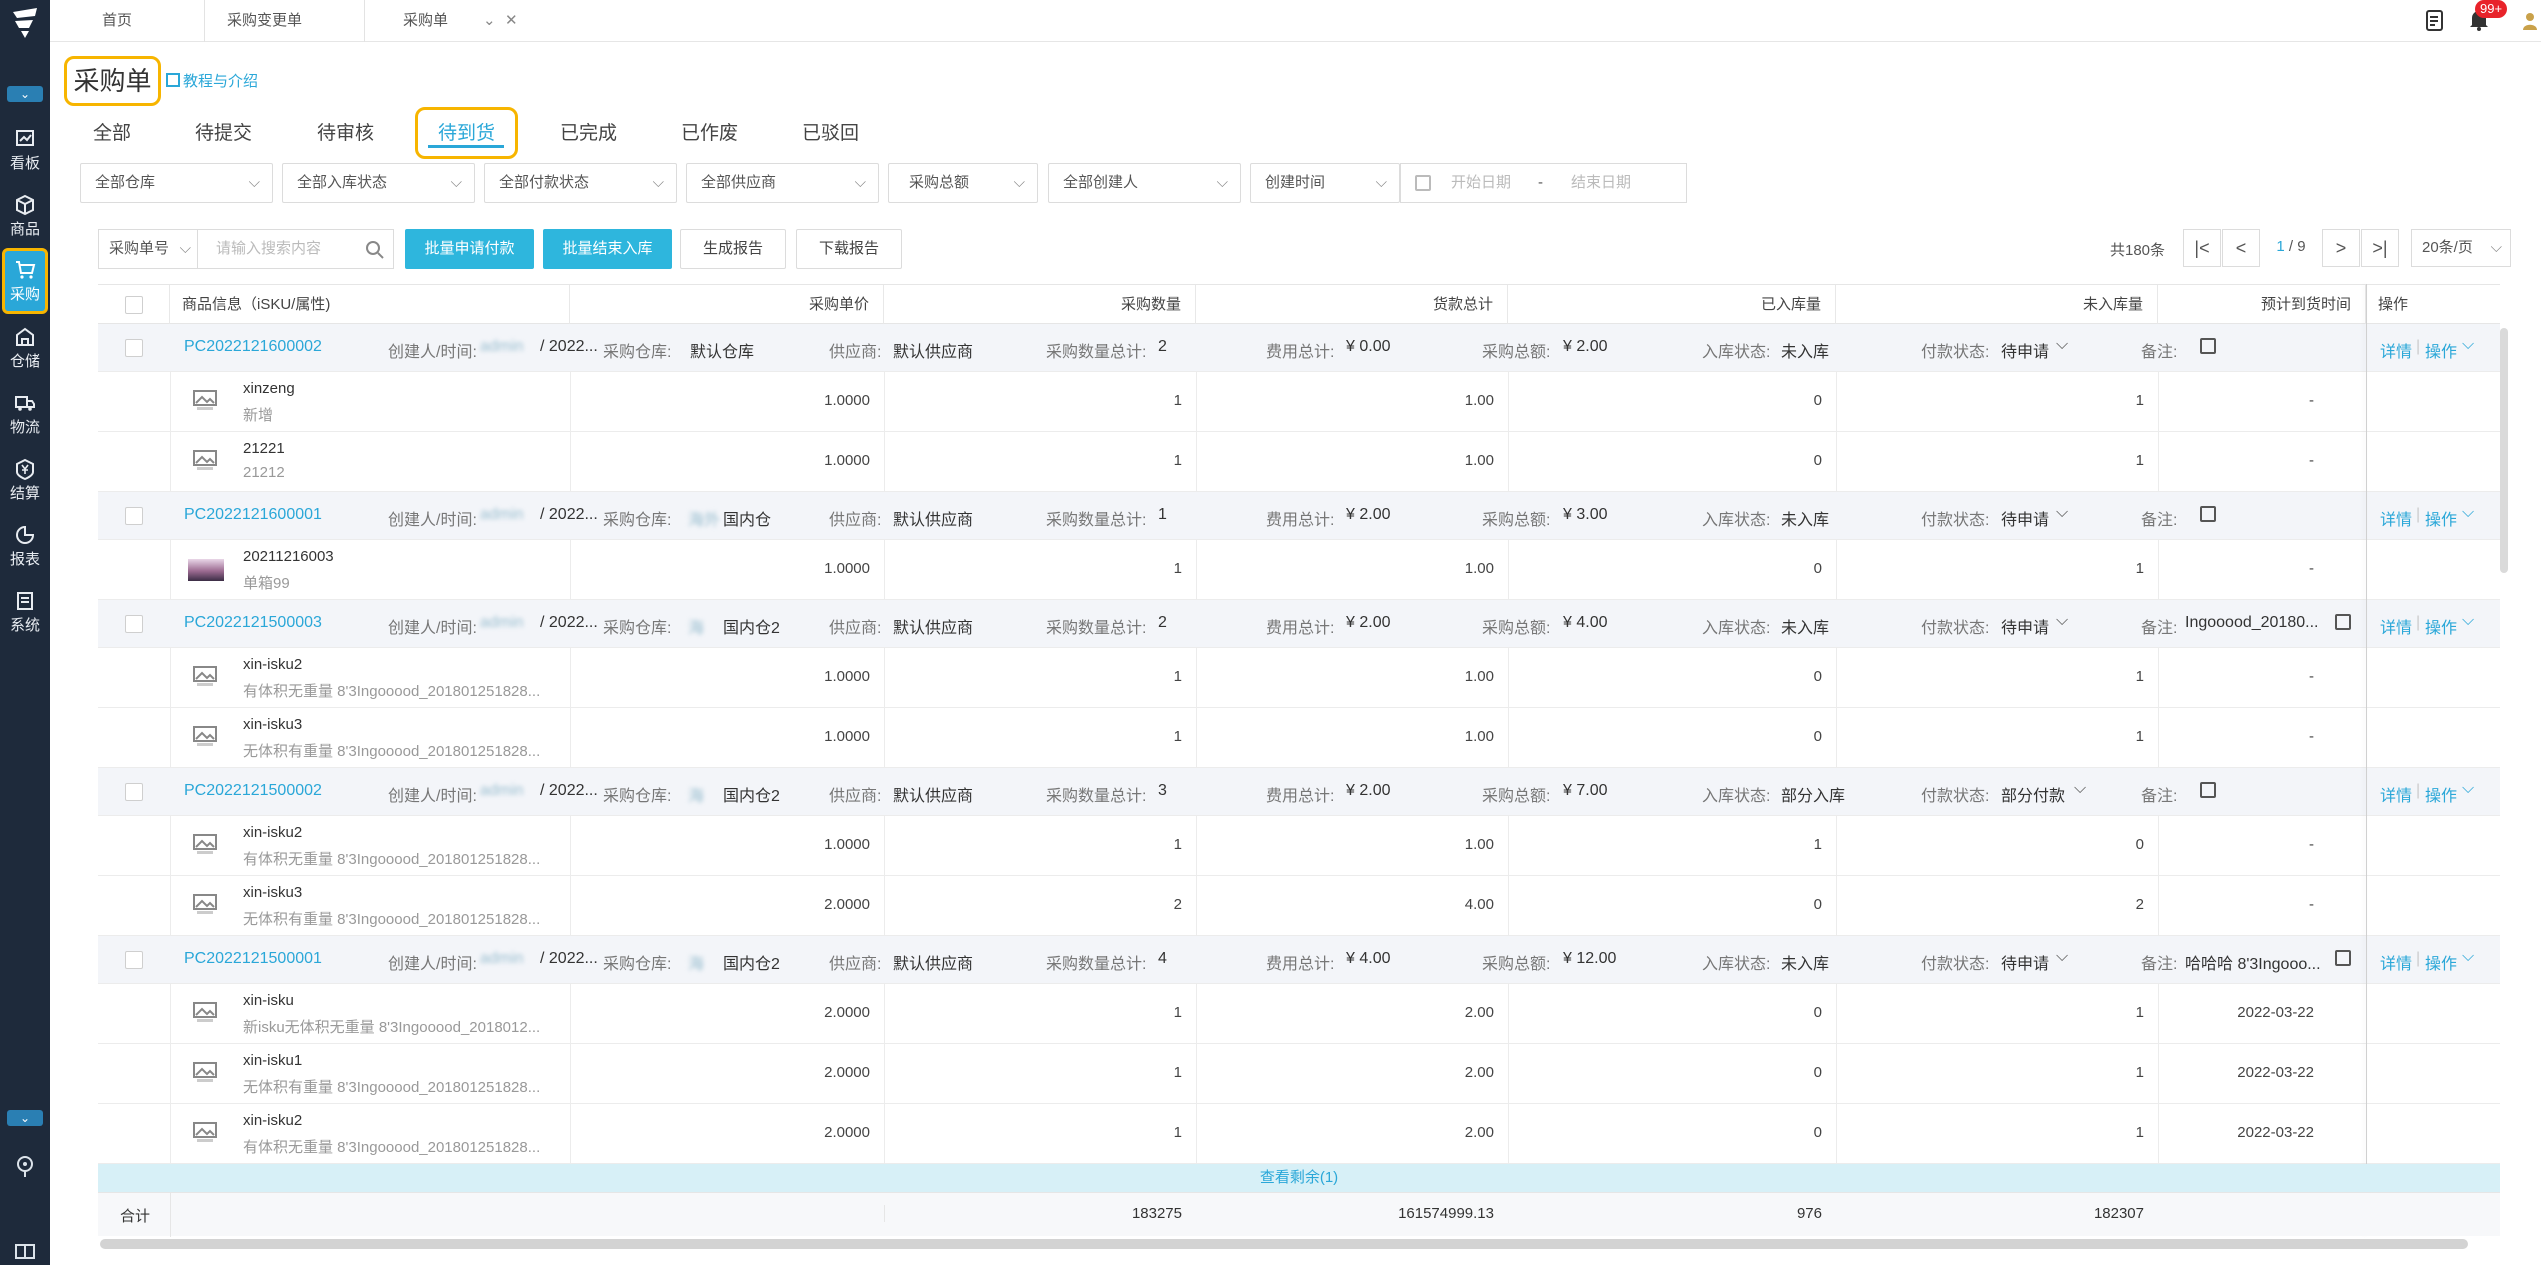  Describe the element at coordinates (1817, 1132) in the screenshot. I see `cell-received: 0` at that location.